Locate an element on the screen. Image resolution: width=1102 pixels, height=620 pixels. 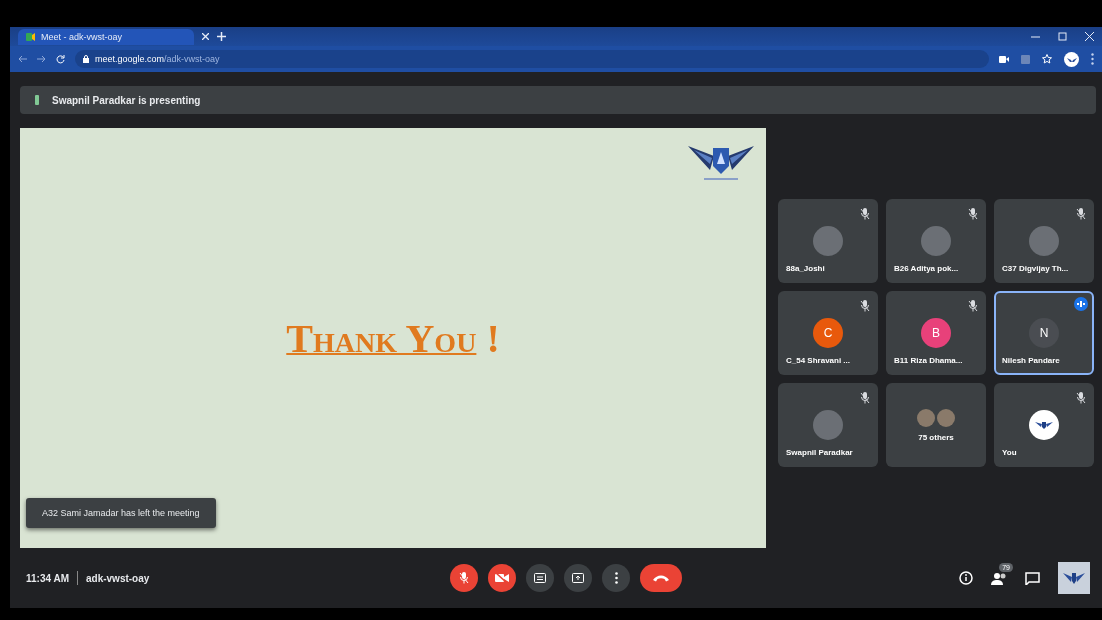
participant-tile: 75 others is located at coordinates (936, 425).